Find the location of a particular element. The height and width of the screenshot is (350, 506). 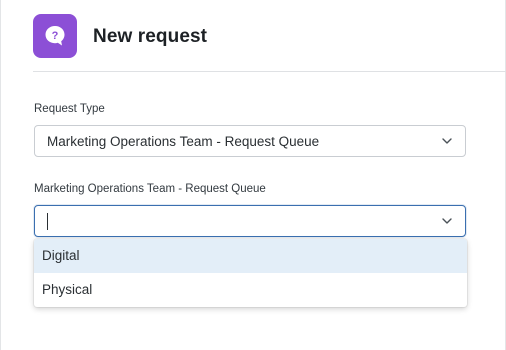

dropdown-option-physical: Physical is located at coordinates (250, 290).